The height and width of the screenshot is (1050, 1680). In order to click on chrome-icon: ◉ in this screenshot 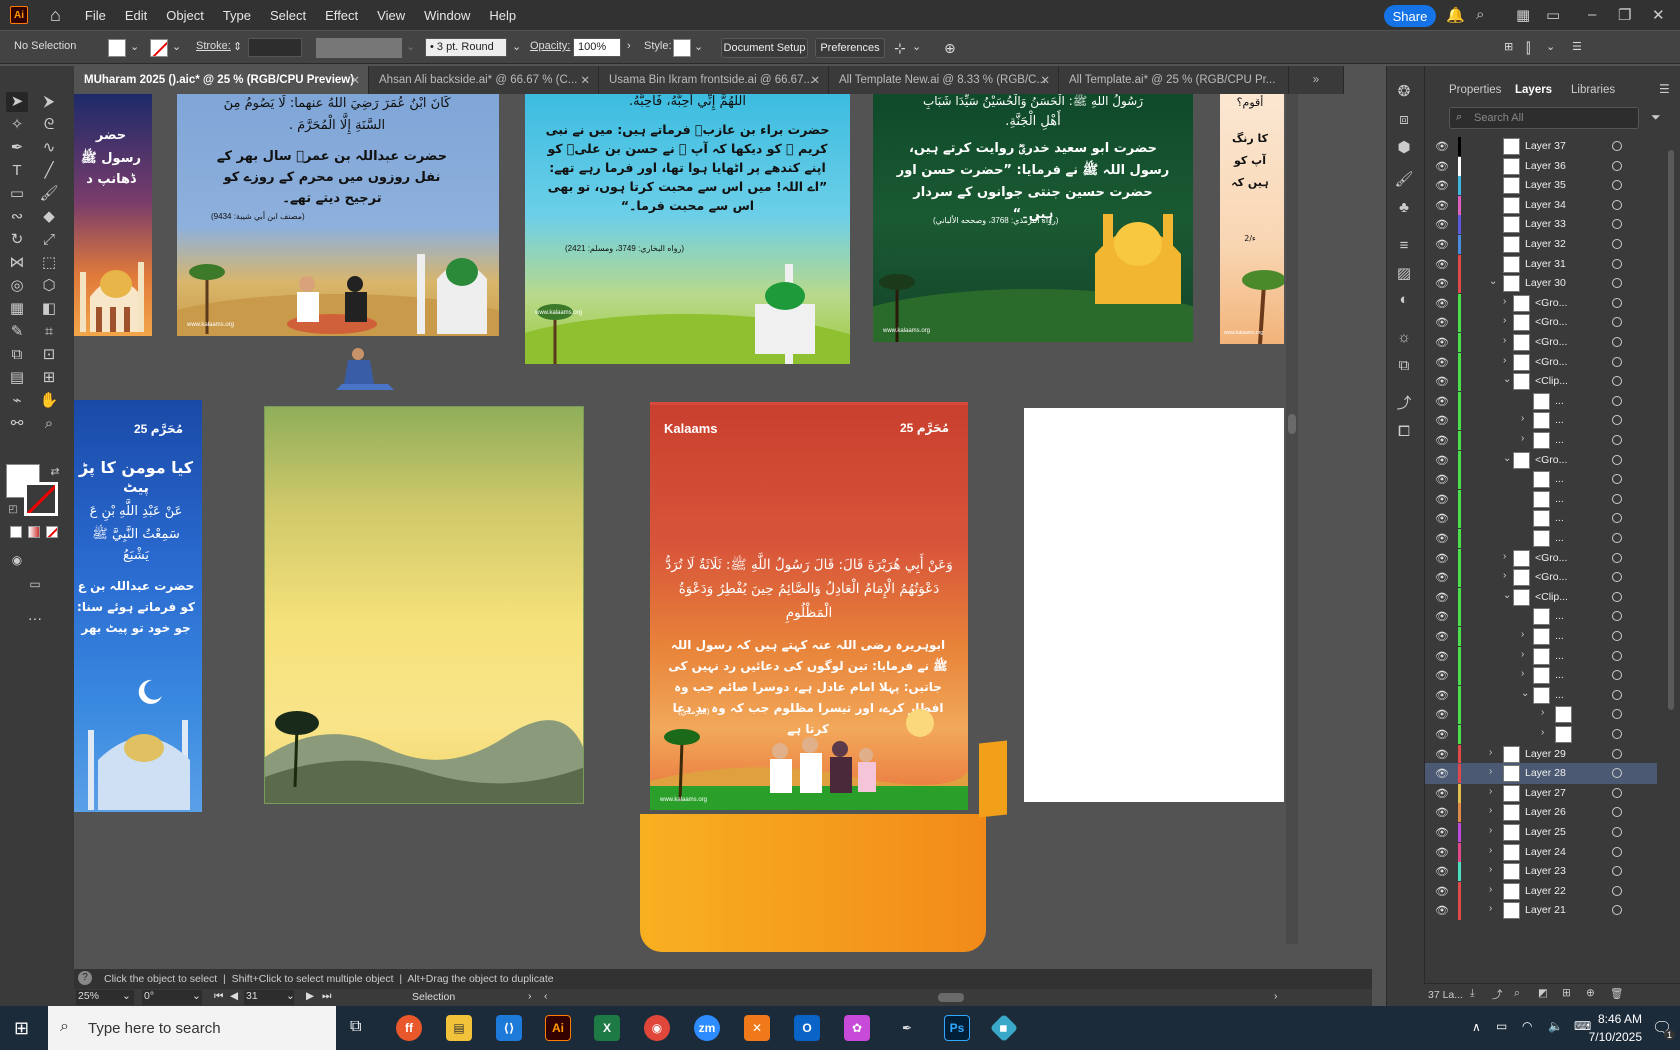, I will do `click(657, 1028)`.